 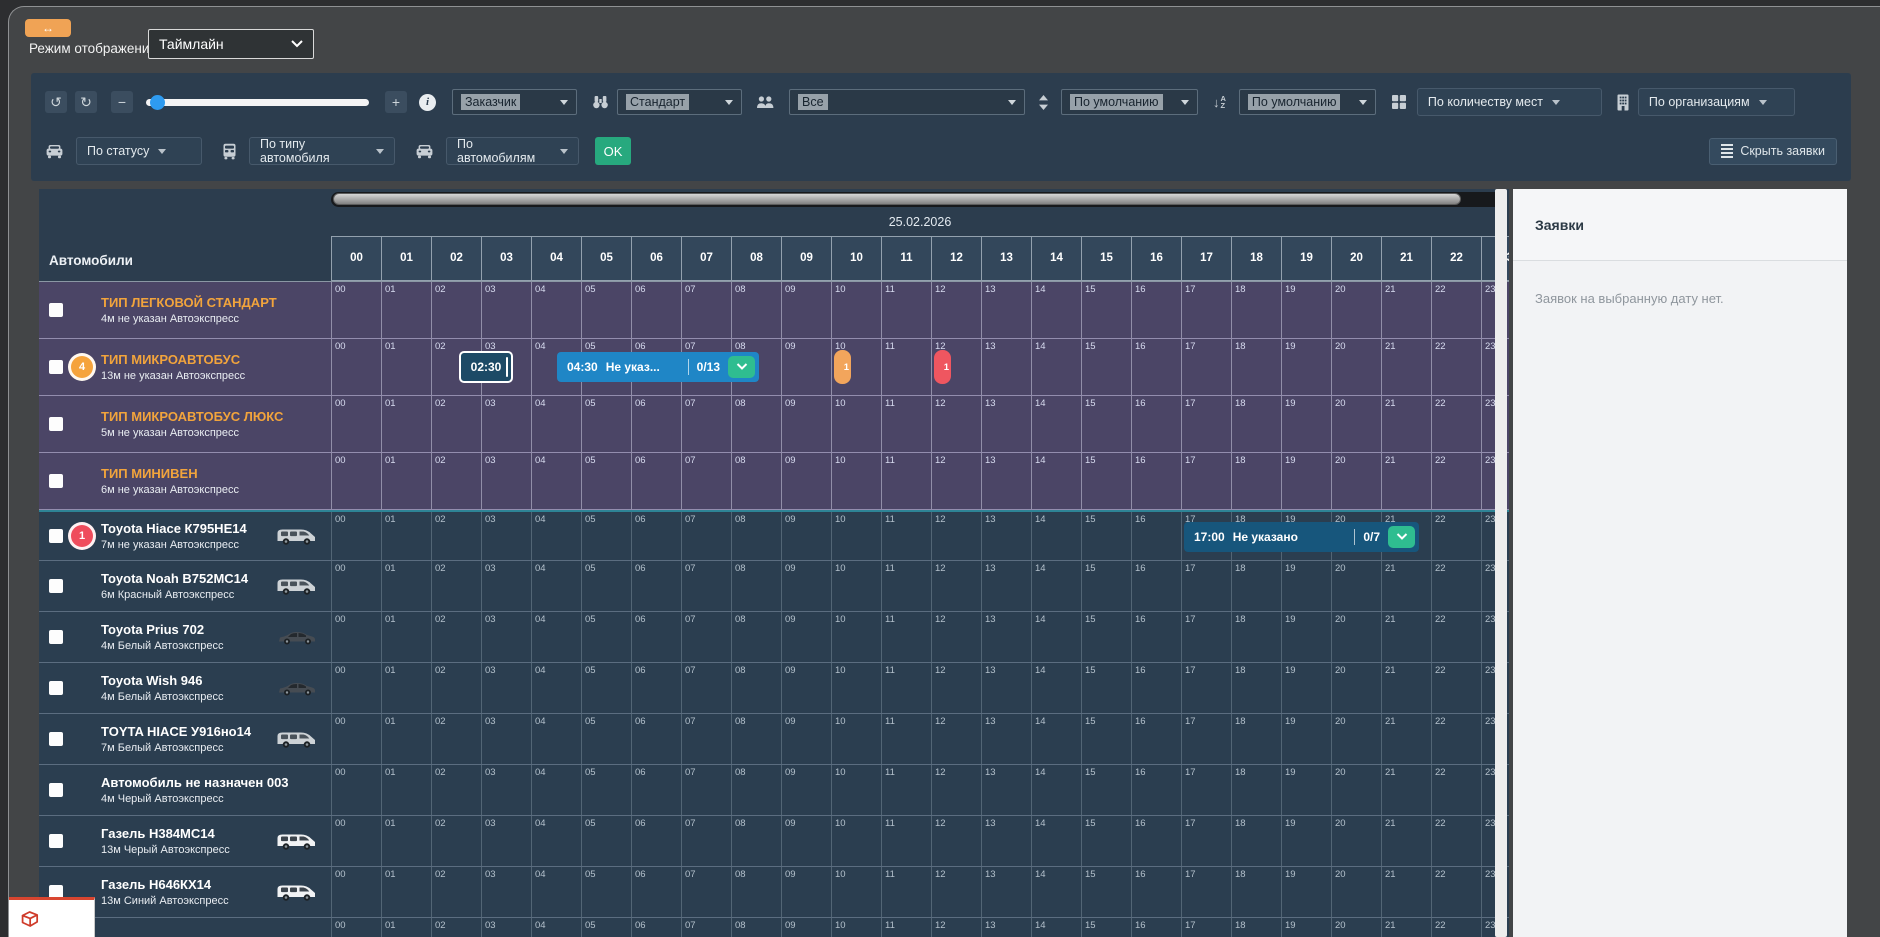 I want to click on all-filter-select: Все, so click(x=907, y=102).